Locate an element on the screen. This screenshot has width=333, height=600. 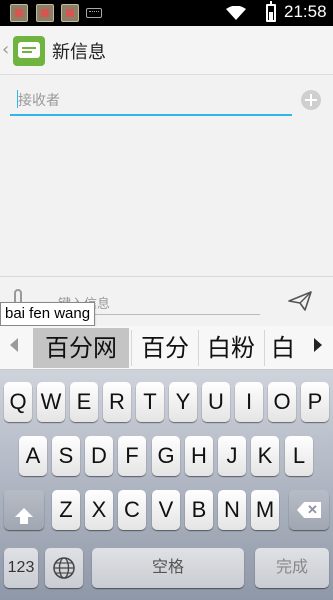
keyboard-notification-icon is located at coordinates (94, 13).